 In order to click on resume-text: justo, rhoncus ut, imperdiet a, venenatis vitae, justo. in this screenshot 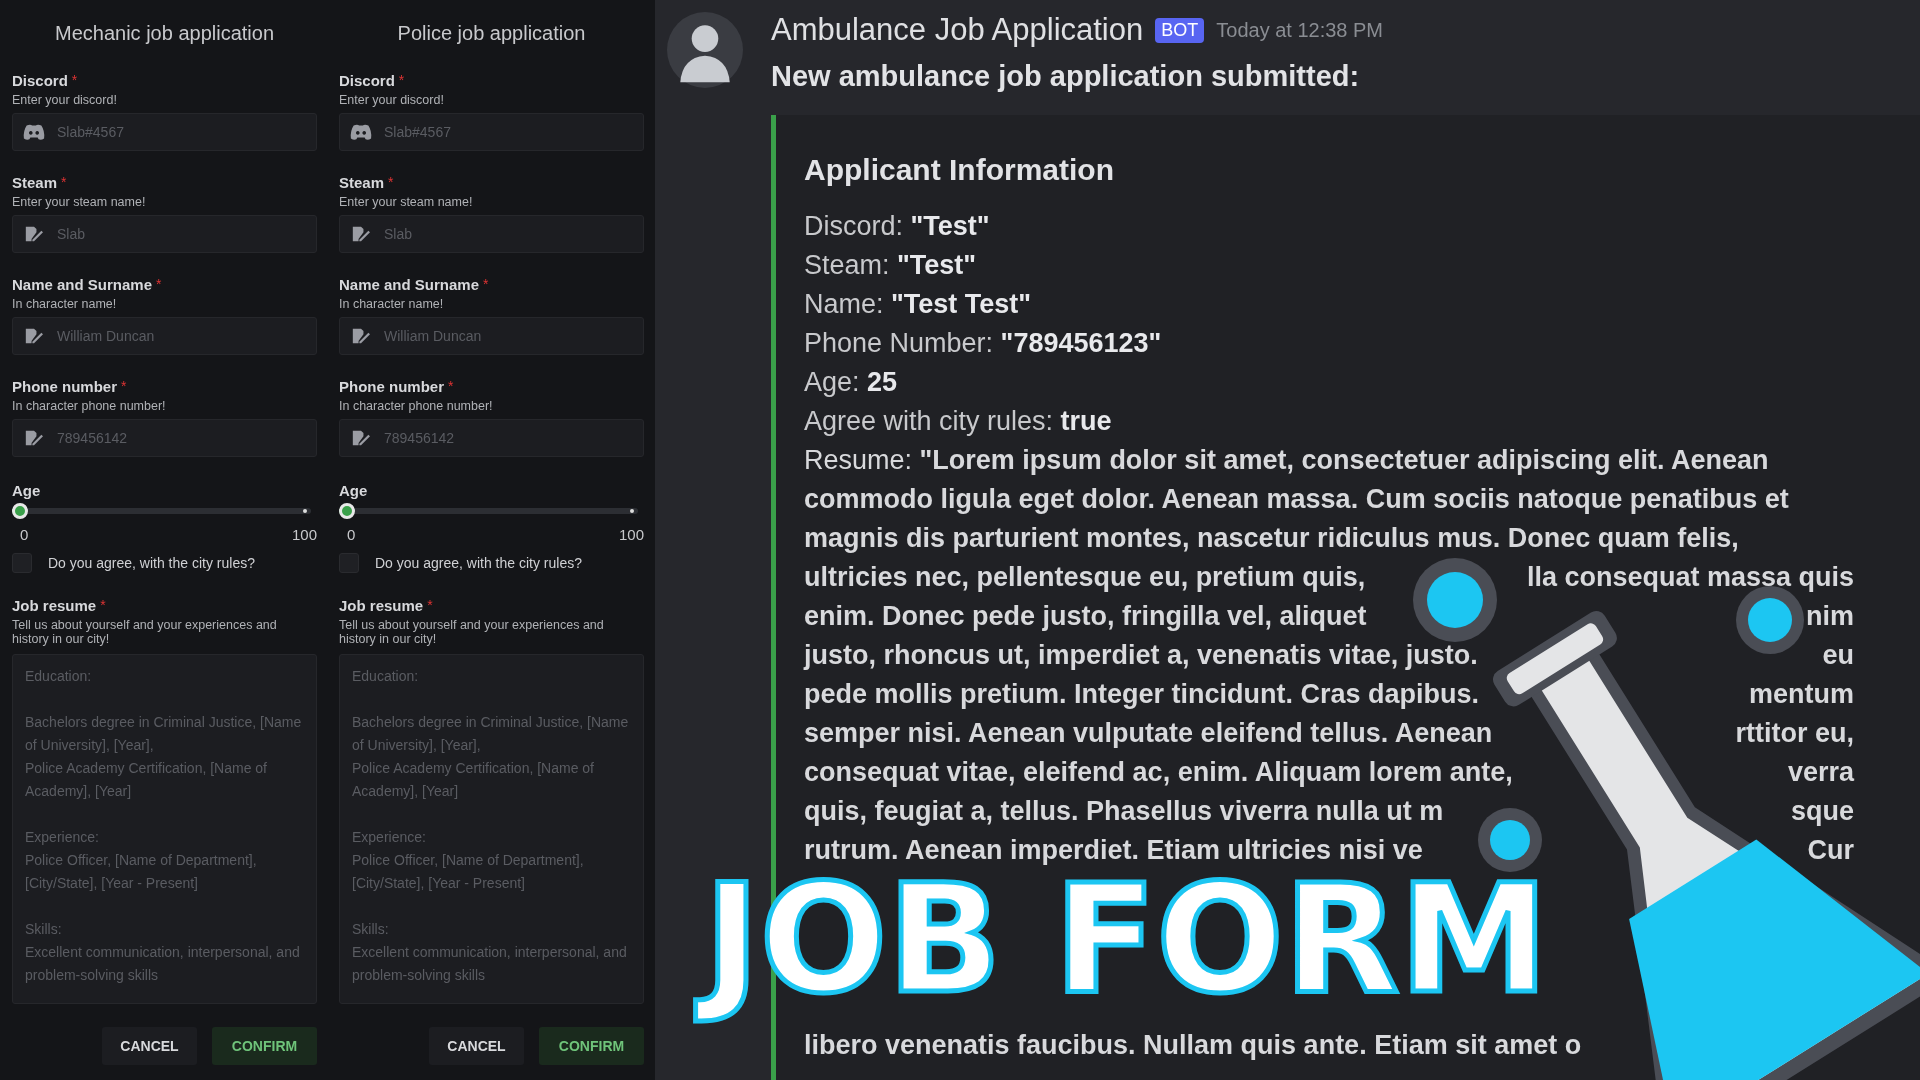, I will do `click(1141, 655)`.